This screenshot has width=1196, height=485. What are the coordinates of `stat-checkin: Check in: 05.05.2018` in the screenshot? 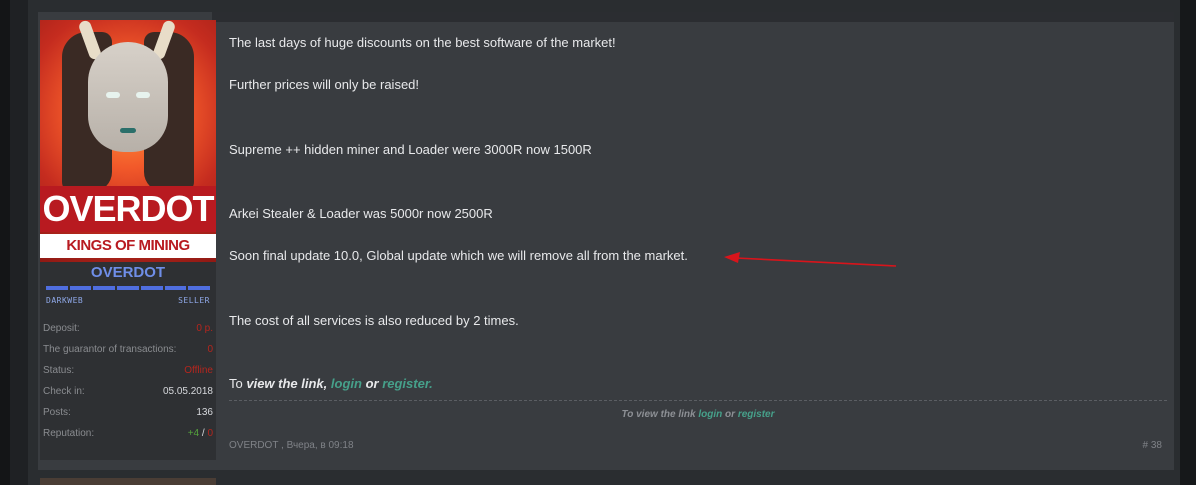 It's located at (128, 391).